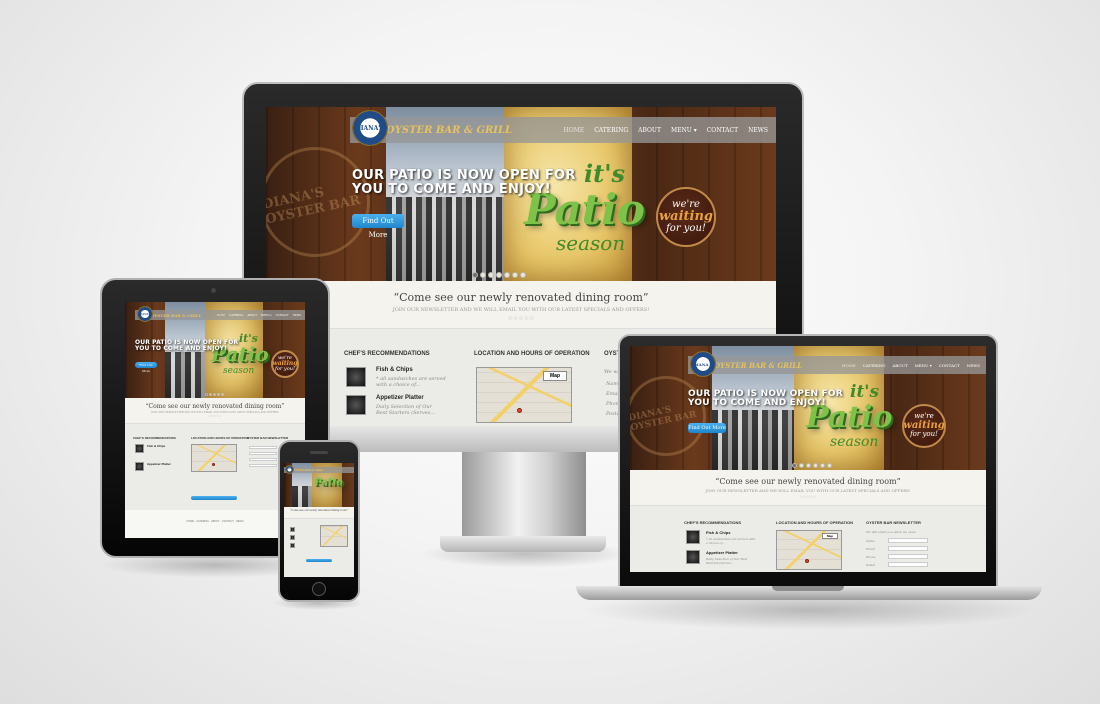  I want to click on hero-slider: Patio OYSTER BAR & GRILL DIANA'S, so click(319, 485).